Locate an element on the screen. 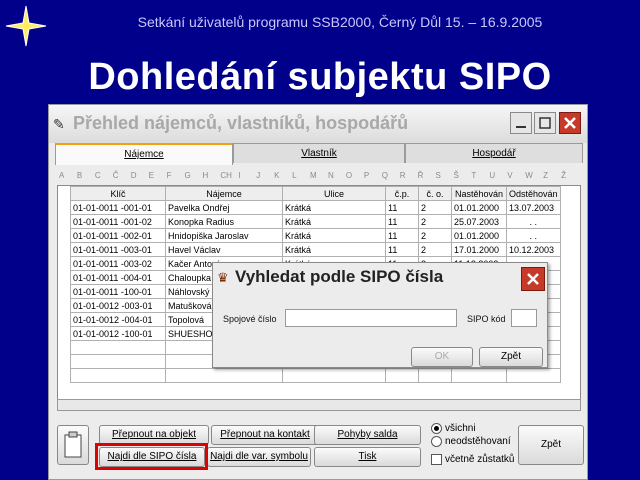 Image resolution: width=640 pixels, height=480 pixels. letter-filter-item: H is located at coordinates (205, 175).